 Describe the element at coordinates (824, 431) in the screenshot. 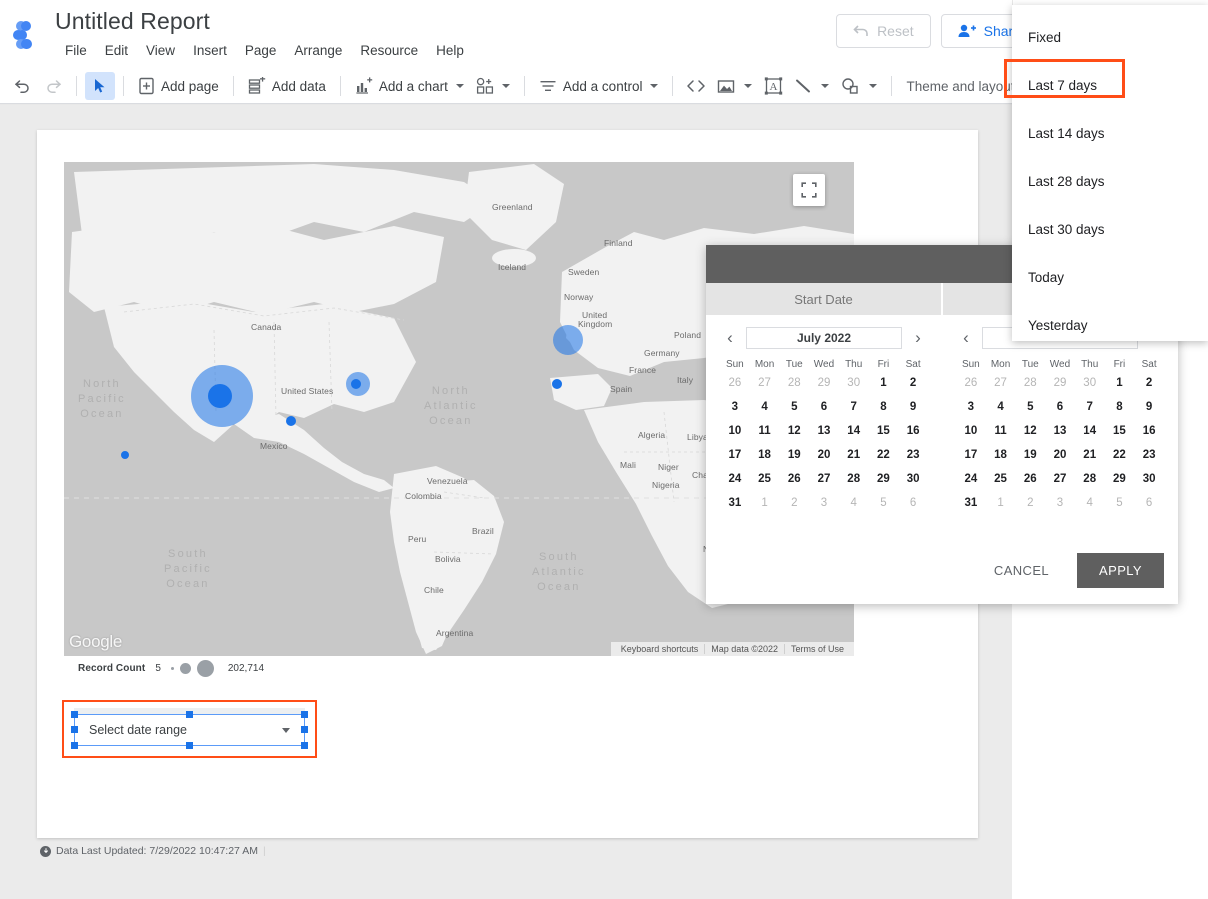

I see `calendar-day-cell: 13` at that location.